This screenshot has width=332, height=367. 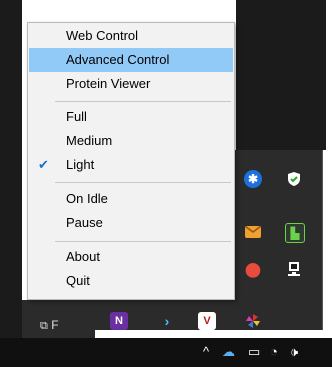 I want to click on menu-item-label: Pause, so click(x=84, y=222).